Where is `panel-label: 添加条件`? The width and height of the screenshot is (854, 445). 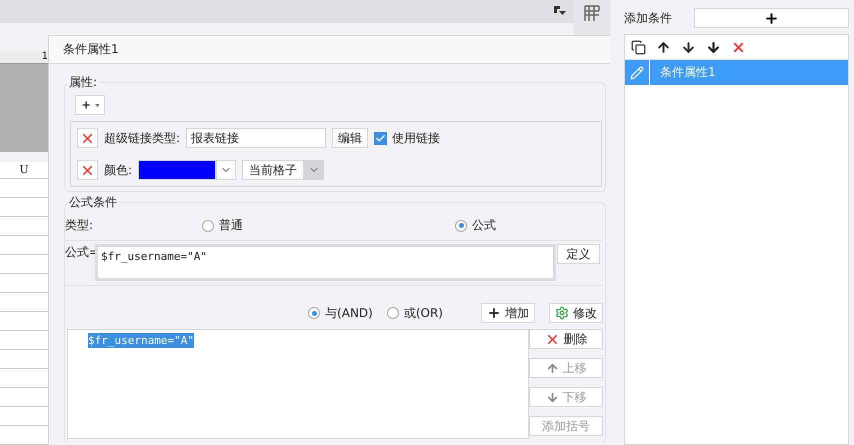 panel-label: 添加条件 is located at coordinates (648, 18).